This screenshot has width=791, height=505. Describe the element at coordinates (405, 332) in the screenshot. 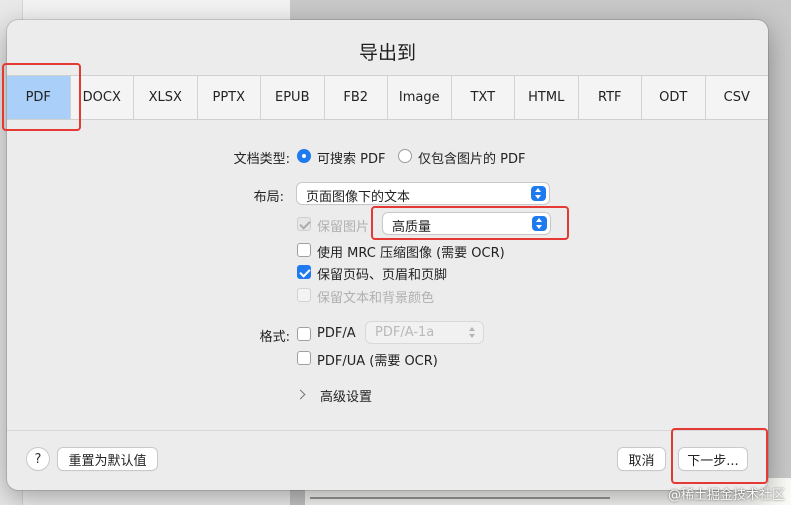

I see `pdfa-version-value: PDF/A-1a` at that location.